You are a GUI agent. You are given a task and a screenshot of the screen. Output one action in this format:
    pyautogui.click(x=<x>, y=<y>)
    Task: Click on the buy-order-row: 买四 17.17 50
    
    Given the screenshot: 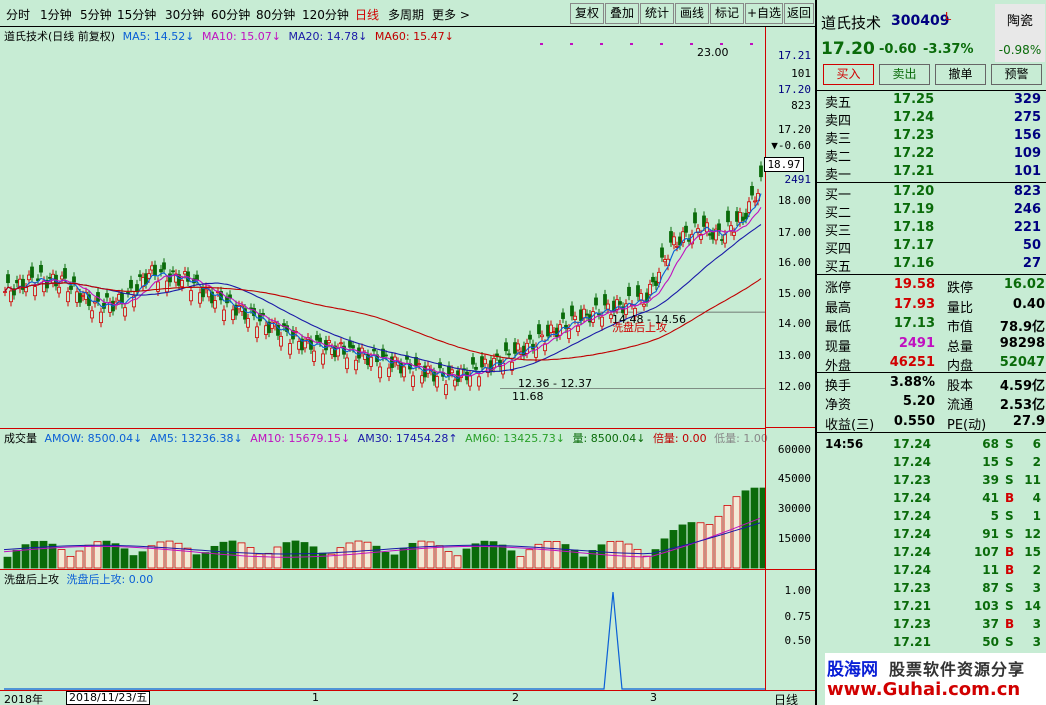 What is the action you would take?
    pyautogui.click(x=935, y=247)
    